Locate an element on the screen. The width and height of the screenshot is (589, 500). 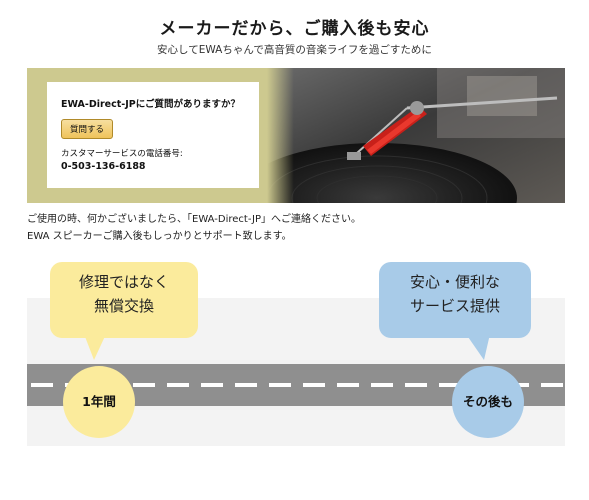
ask-question-button: 質問する is located at coordinates (87, 129).